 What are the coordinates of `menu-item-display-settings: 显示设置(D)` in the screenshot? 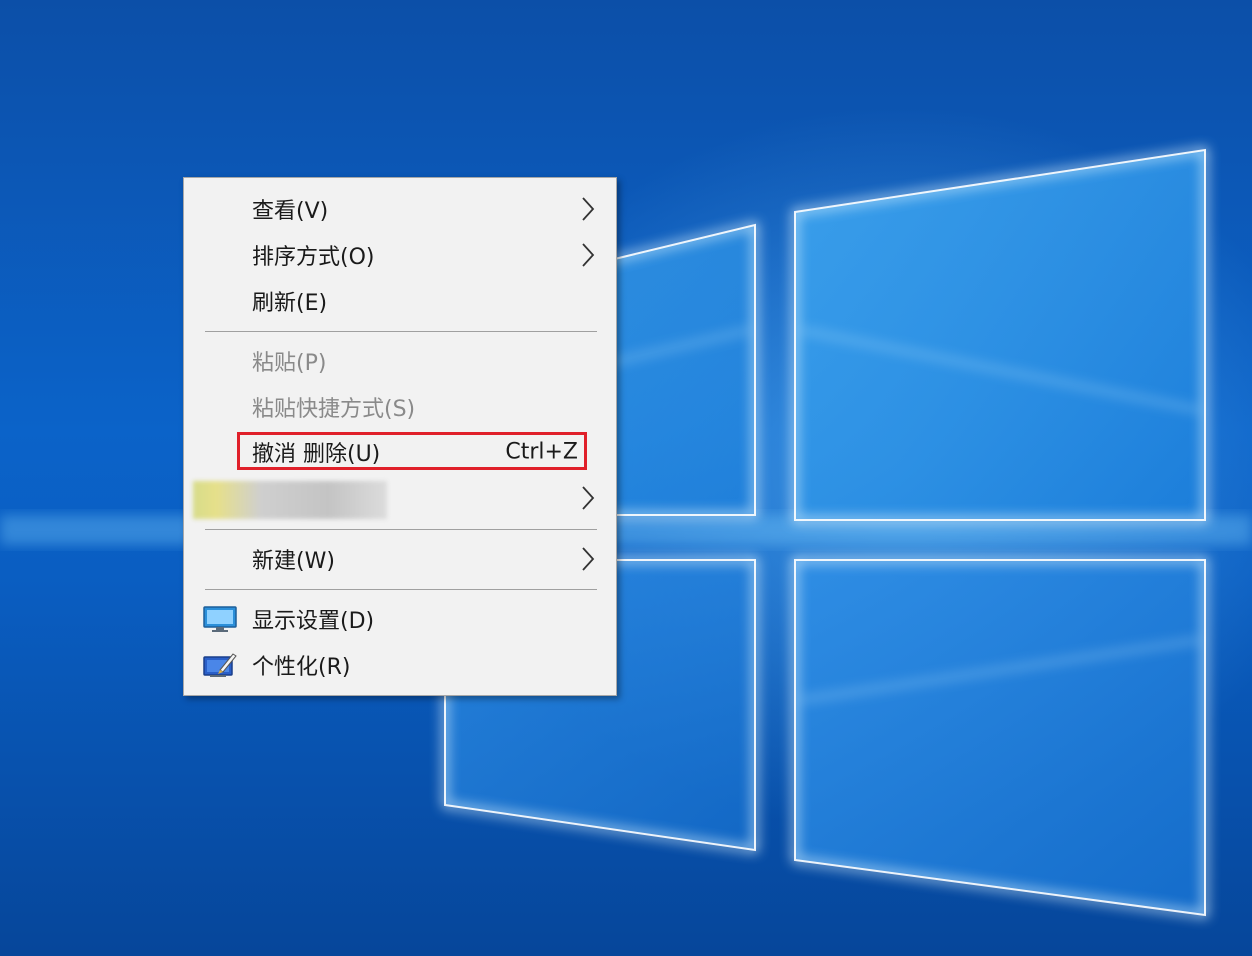 It's located at (400, 619).